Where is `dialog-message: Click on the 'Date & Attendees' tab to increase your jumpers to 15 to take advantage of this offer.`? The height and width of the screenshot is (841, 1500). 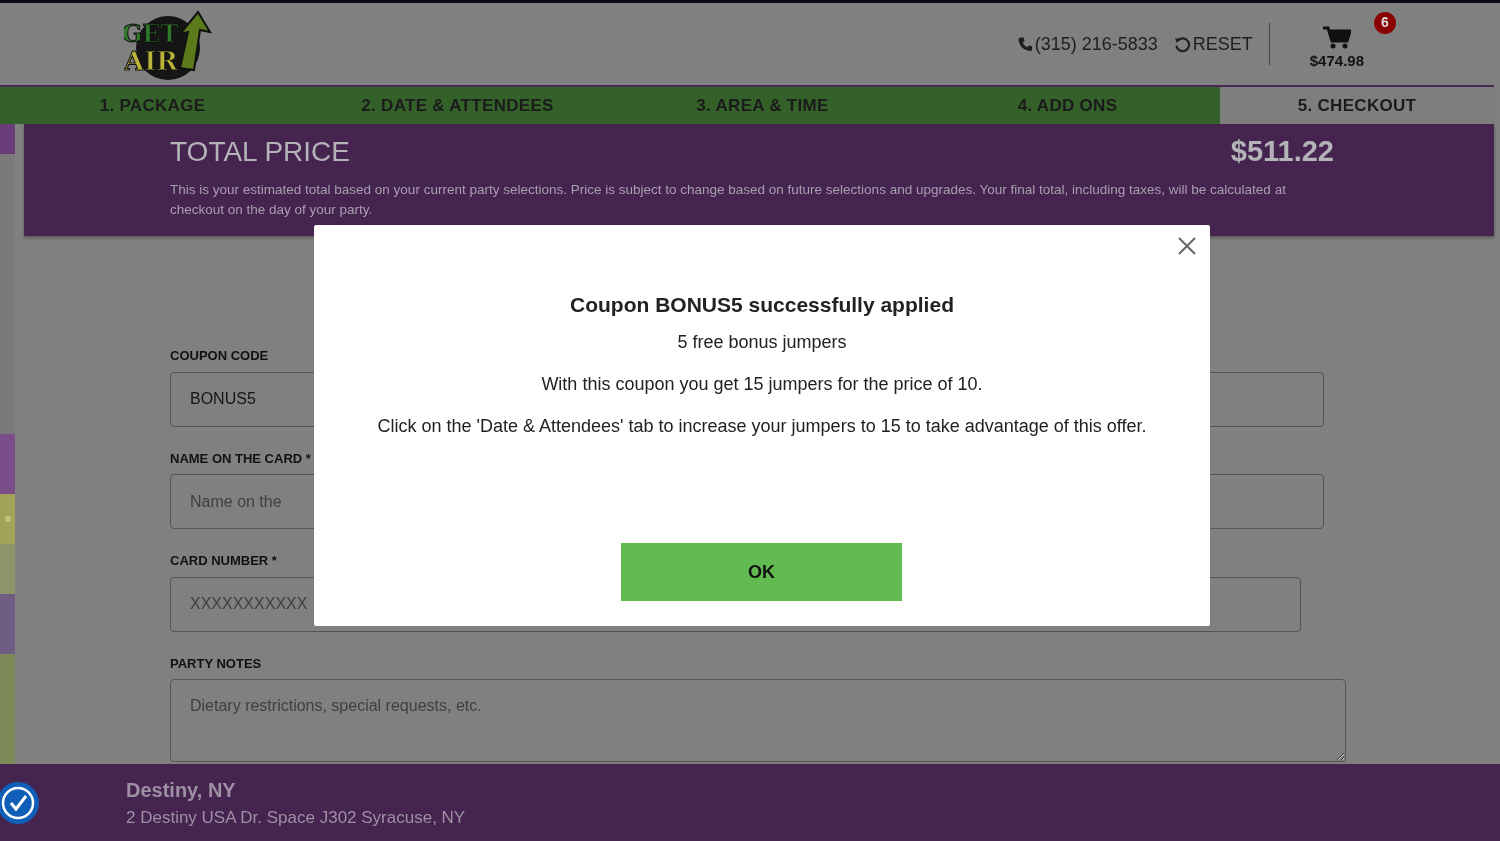
dialog-message: Click on the 'Date & Attendees' tab to increase your jumpers to 15 to take advantage of this offer. is located at coordinates (762, 426).